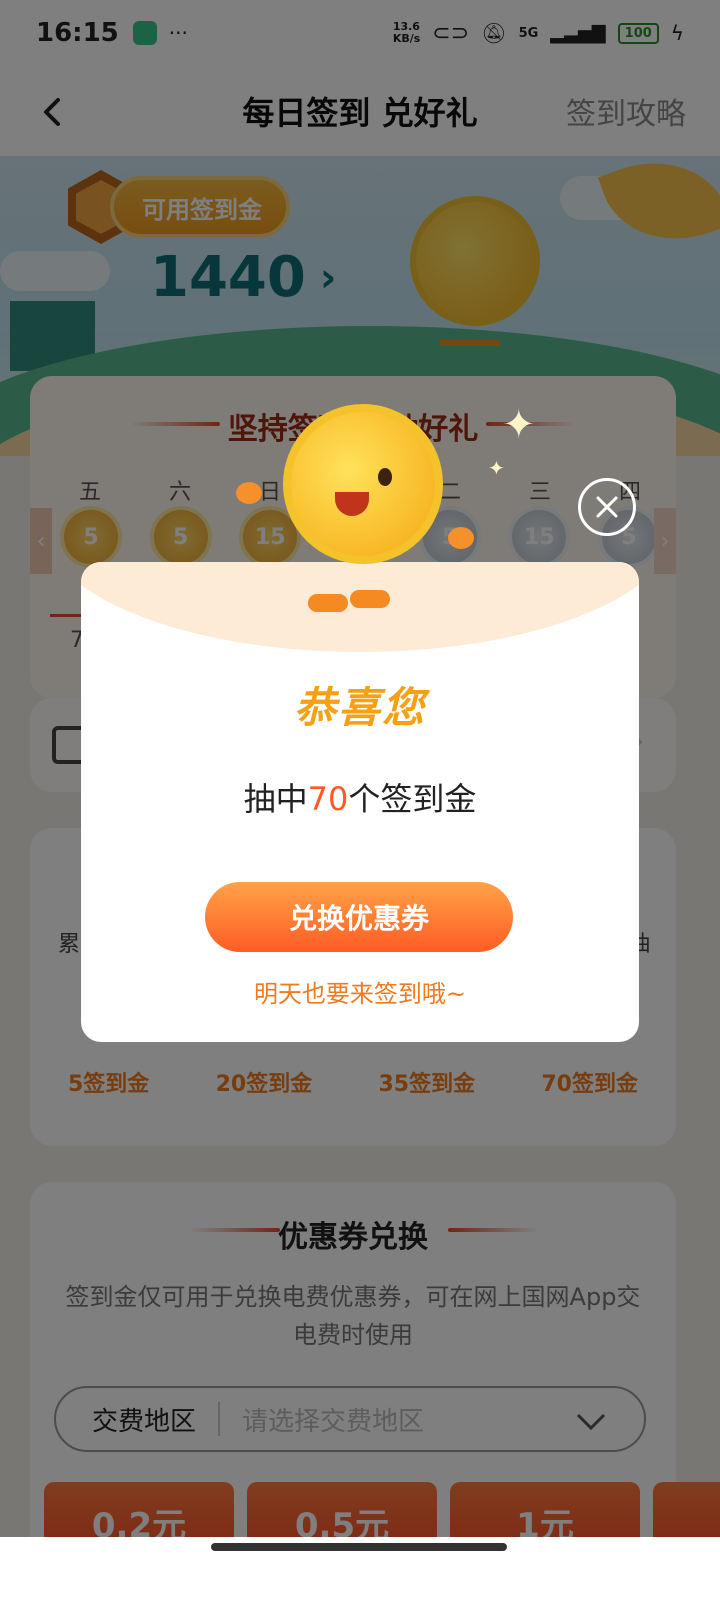 The width and height of the screenshot is (720, 1601). Describe the element at coordinates (385, 477) in the screenshot. I see `mascot-eye` at that location.